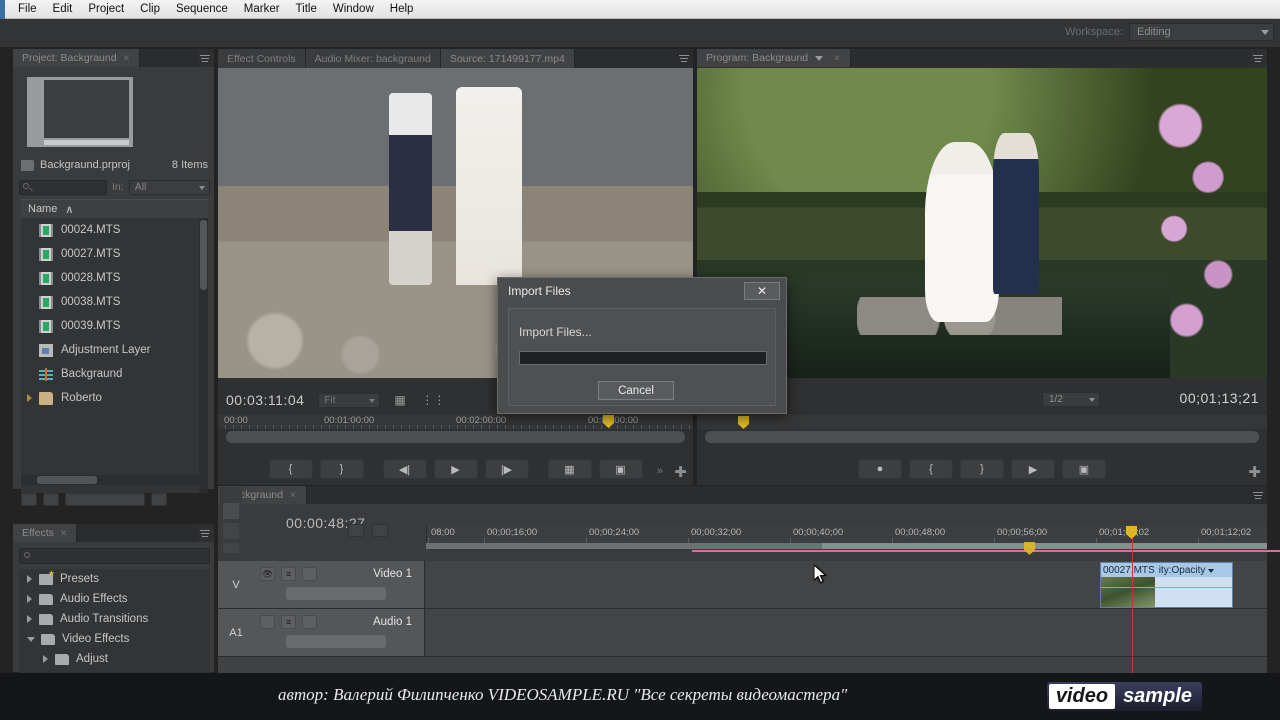 This screenshot has height=720, width=1280. I want to click on track-header-audio-1: A1 ≡ Audio 1, so click(321, 632).